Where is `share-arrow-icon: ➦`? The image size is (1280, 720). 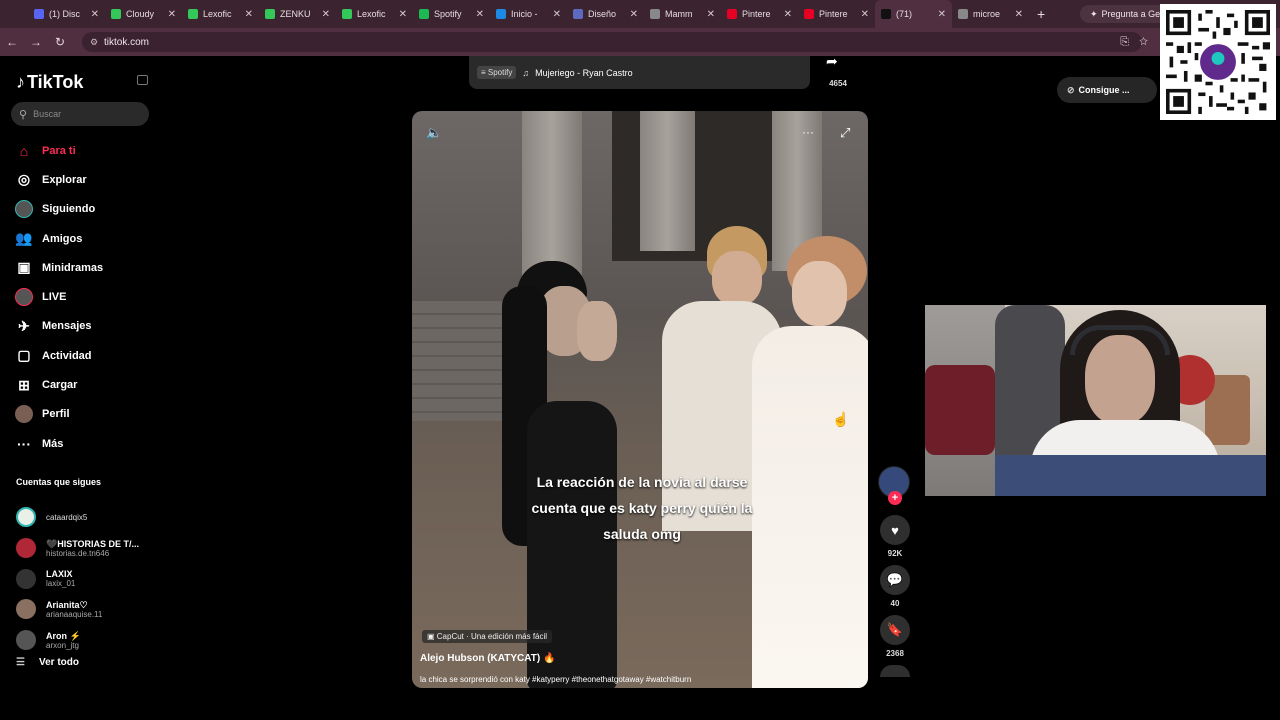 share-arrow-icon: ➦ is located at coordinates (832, 61).